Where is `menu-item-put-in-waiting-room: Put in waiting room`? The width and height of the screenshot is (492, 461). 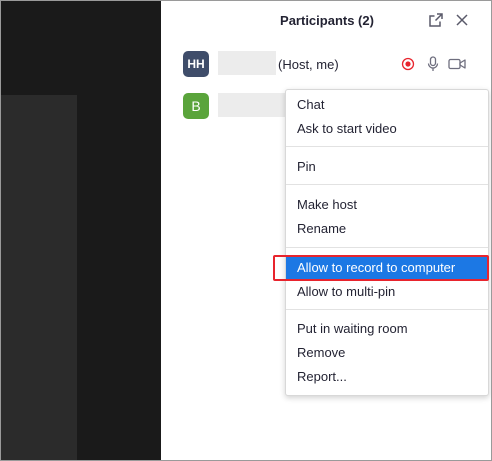 menu-item-put-in-waiting-room: Put in waiting room is located at coordinates (387, 329).